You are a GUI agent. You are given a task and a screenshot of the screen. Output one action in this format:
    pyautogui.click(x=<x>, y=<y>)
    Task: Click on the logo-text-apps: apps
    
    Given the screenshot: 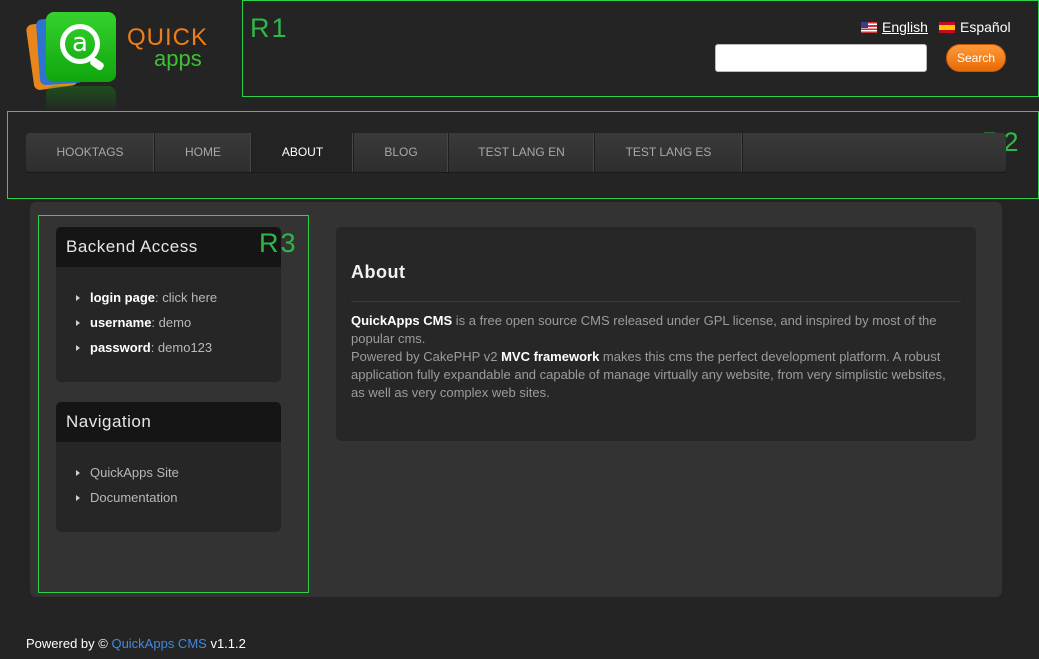 What is the action you would take?
    pyautogui.click(x=178, y=58)
    